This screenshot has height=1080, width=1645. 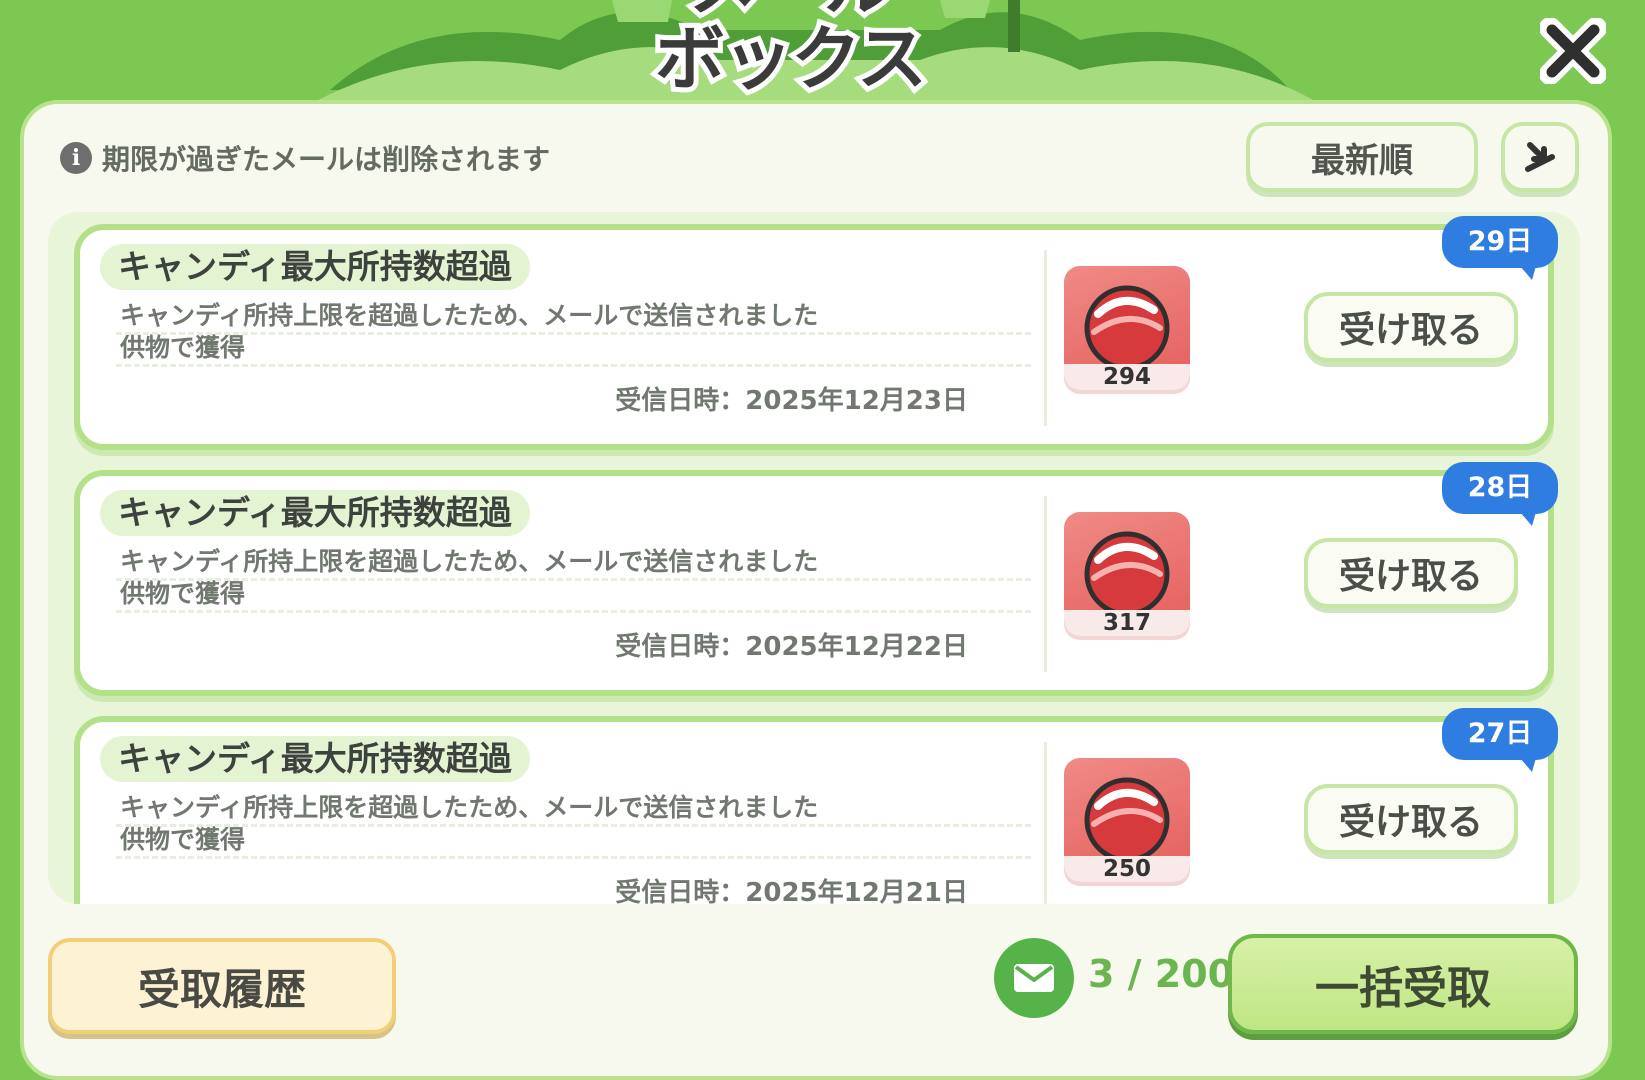 What do you see at coordinates (1034, 978) in the screenshot?
I see `mail-icon` at bounding box center [1034, 978].